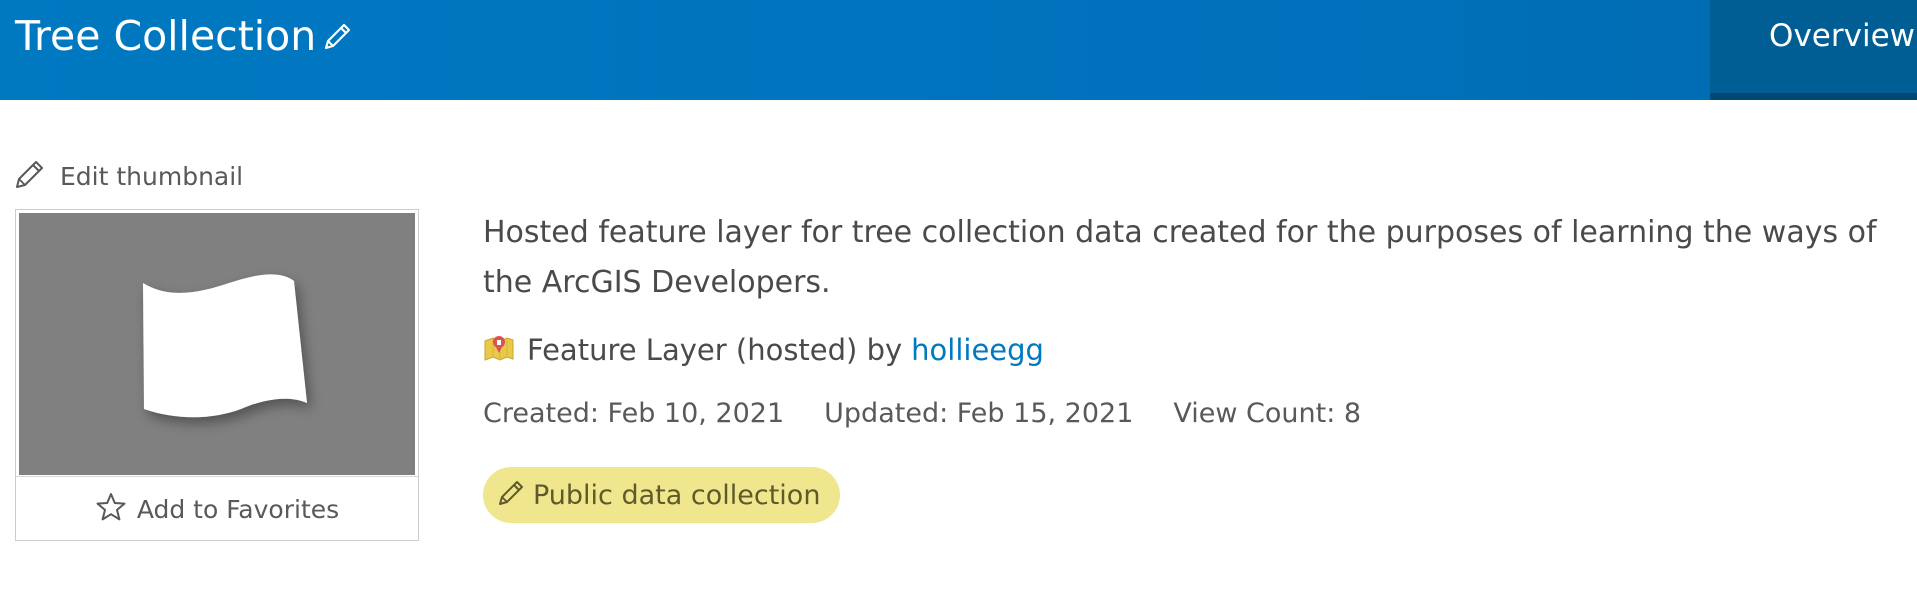 The width and height of the screenshot is (1917, 596). I want to click on item-type-text: Feature Layer (hosted) by, so click(715, 350).